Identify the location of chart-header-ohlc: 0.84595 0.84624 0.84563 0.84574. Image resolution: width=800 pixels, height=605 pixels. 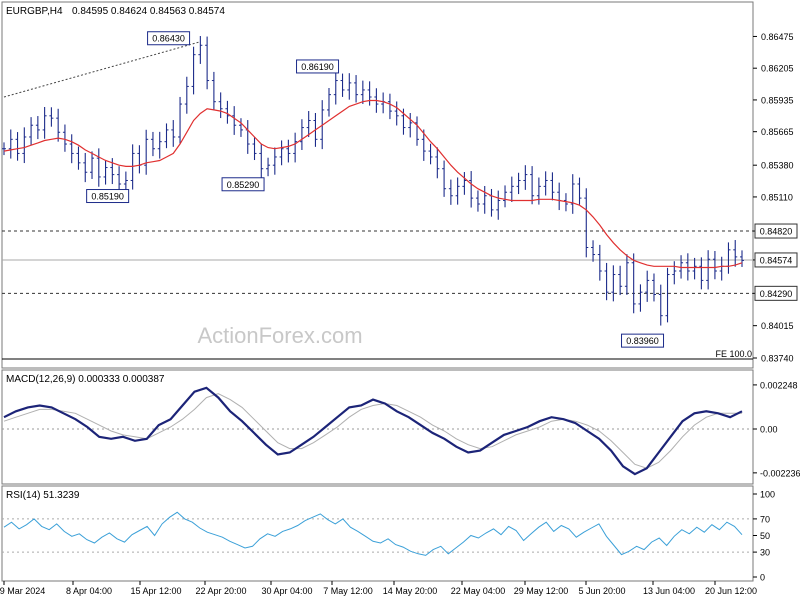
(148, 11).